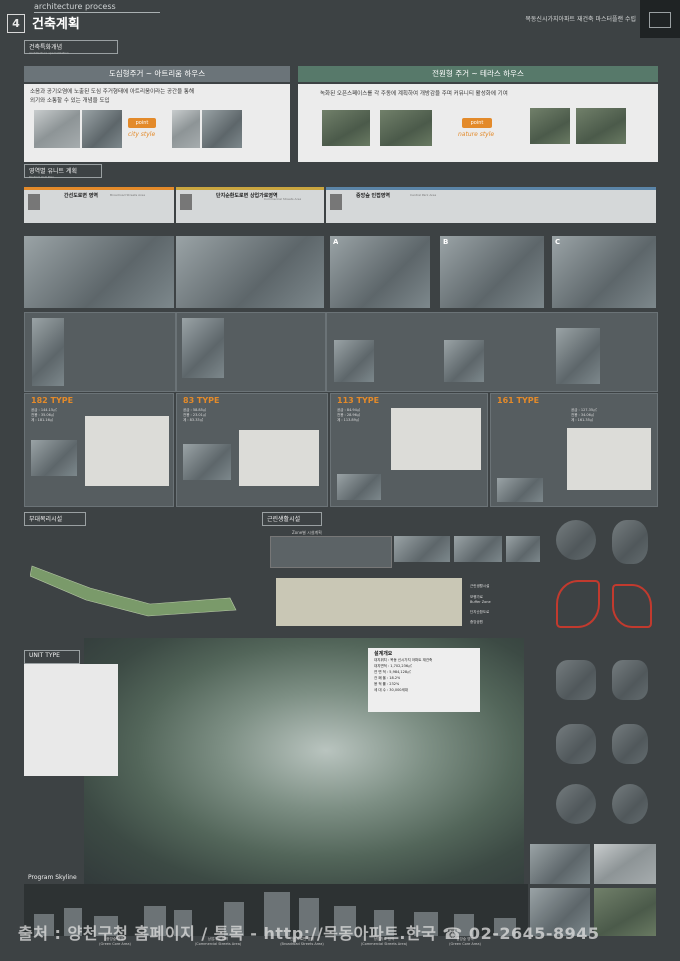 This screenshot has width=680, height=961. Describe the element at coordinates (127, 451) in the screenshot. I see `type-182-plan` at that location.